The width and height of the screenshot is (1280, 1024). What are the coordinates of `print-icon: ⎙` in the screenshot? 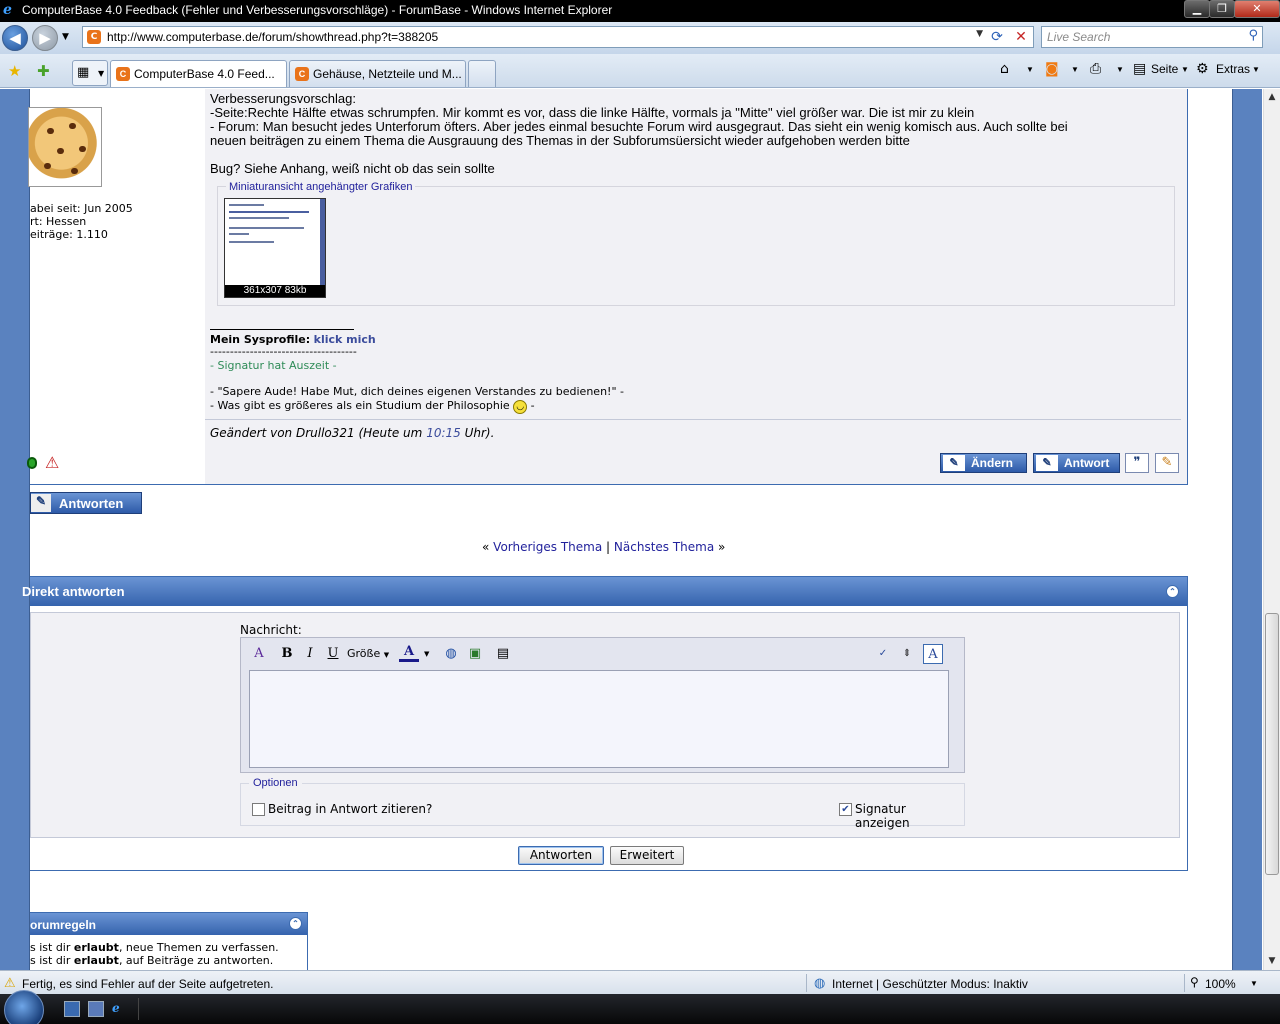 It's located at (1095, 69).